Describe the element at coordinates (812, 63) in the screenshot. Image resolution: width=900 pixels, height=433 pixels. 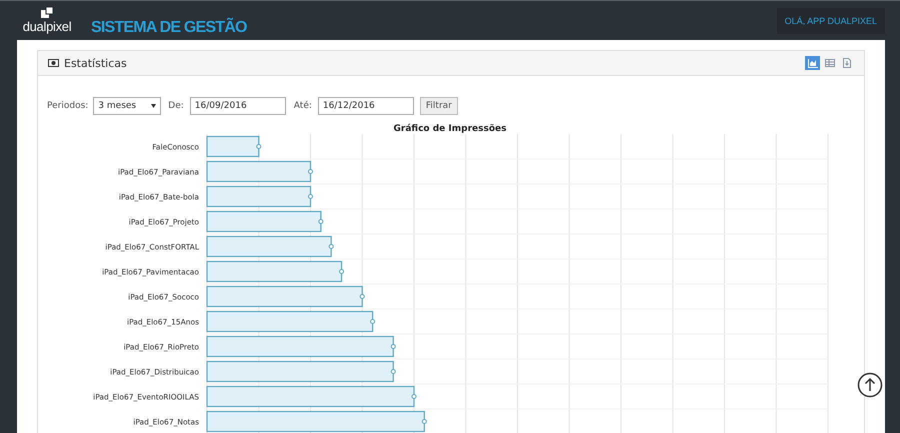
I see `chart-view-button` at that location.